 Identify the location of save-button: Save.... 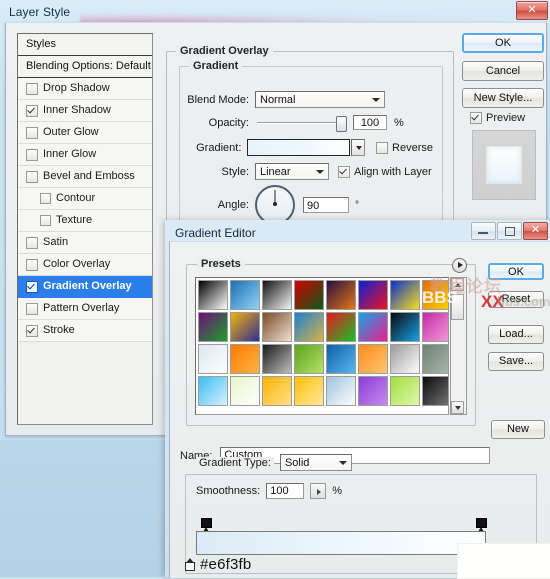
(516, 361).